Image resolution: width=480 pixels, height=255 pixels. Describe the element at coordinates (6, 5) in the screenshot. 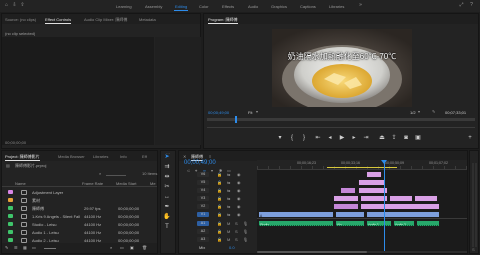

I see `home-icon: ⌂` at that location.